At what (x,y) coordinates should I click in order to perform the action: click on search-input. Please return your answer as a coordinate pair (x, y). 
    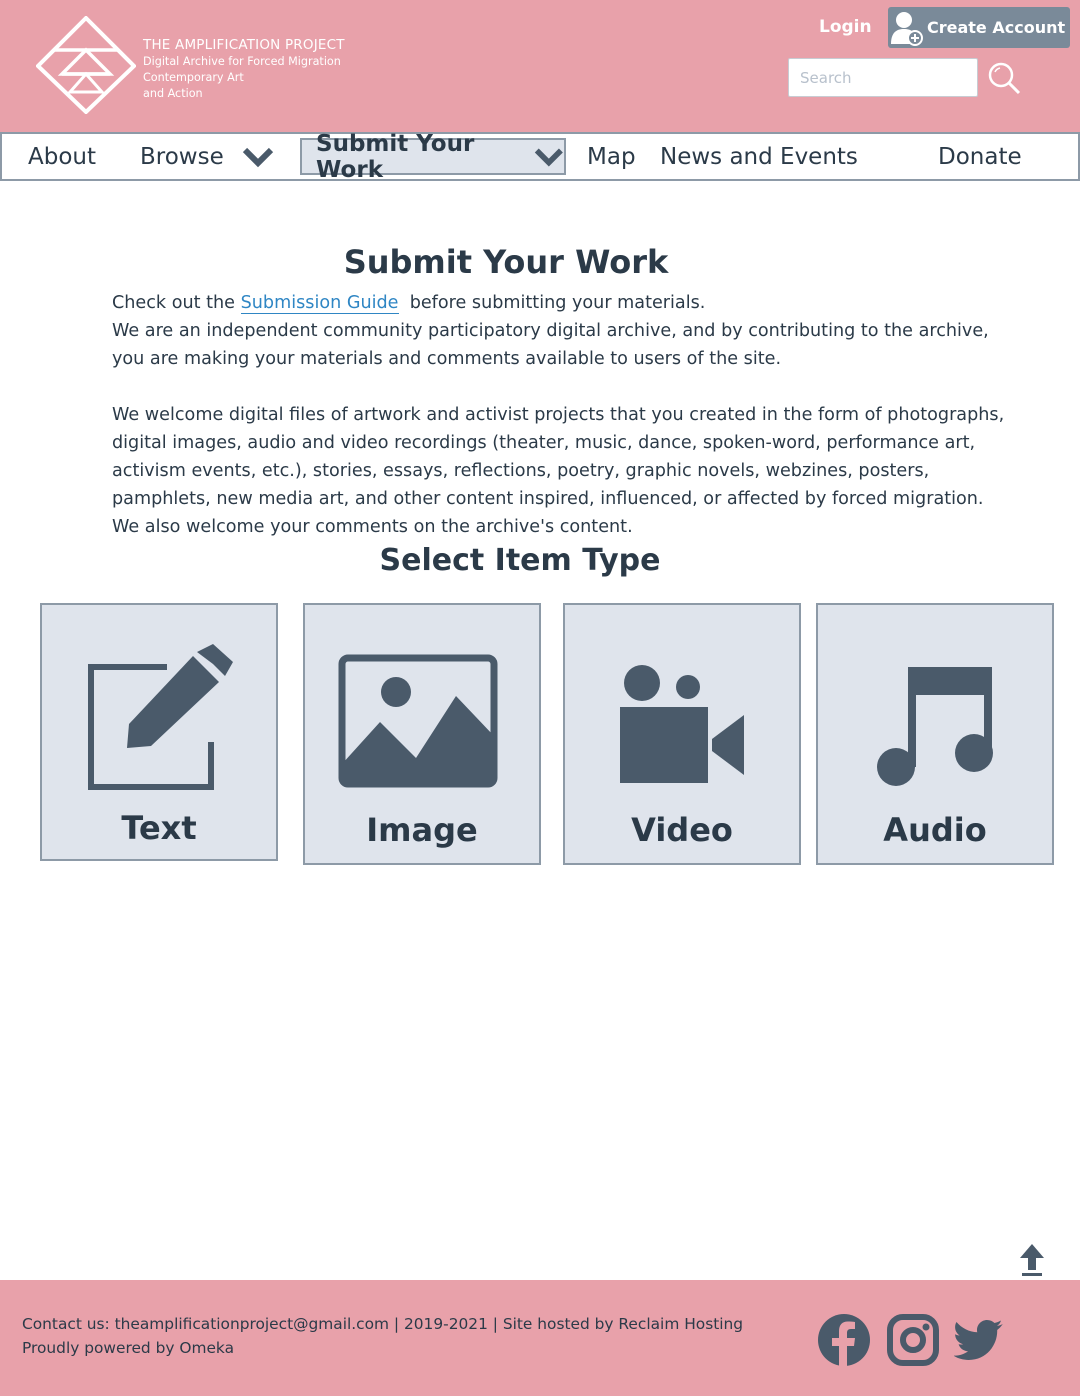
    Looking at the image, I should click on (883, 77).